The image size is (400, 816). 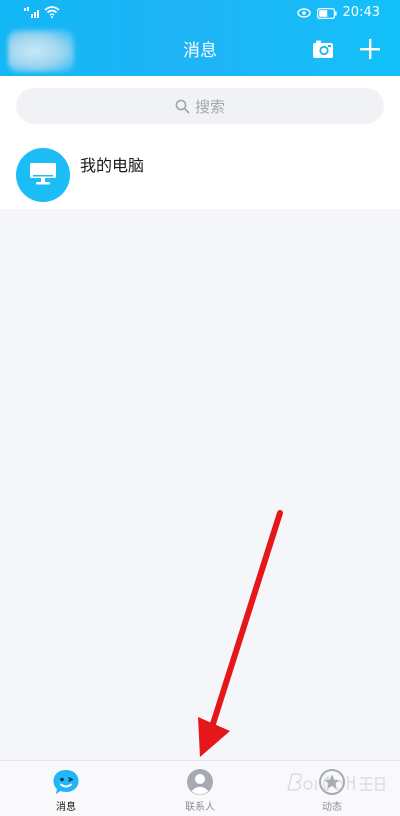 I want to click on title-bar: 消息, so click(x=200, y=51).